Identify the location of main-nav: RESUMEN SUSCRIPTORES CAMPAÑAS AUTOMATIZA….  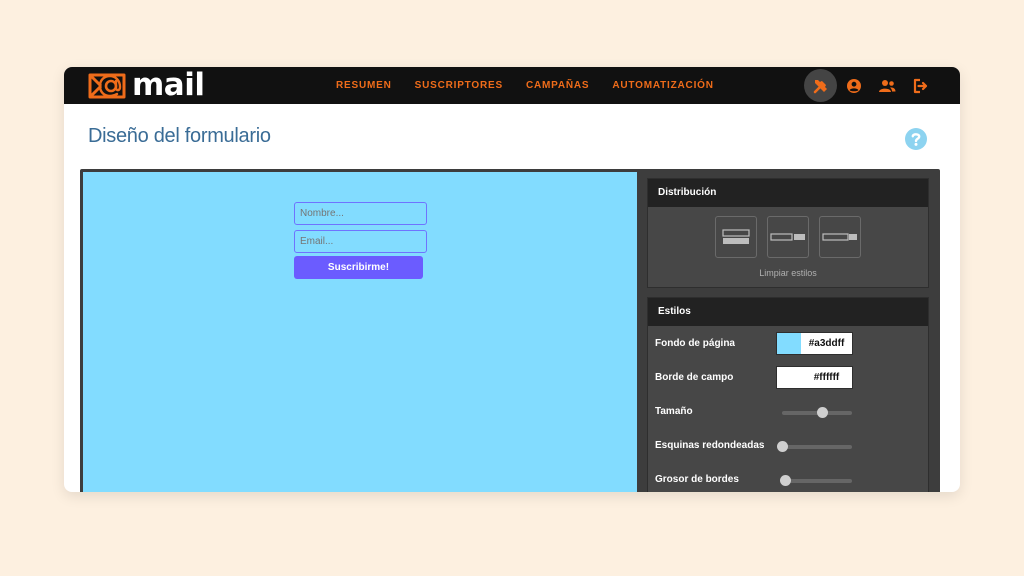
(536, 85).